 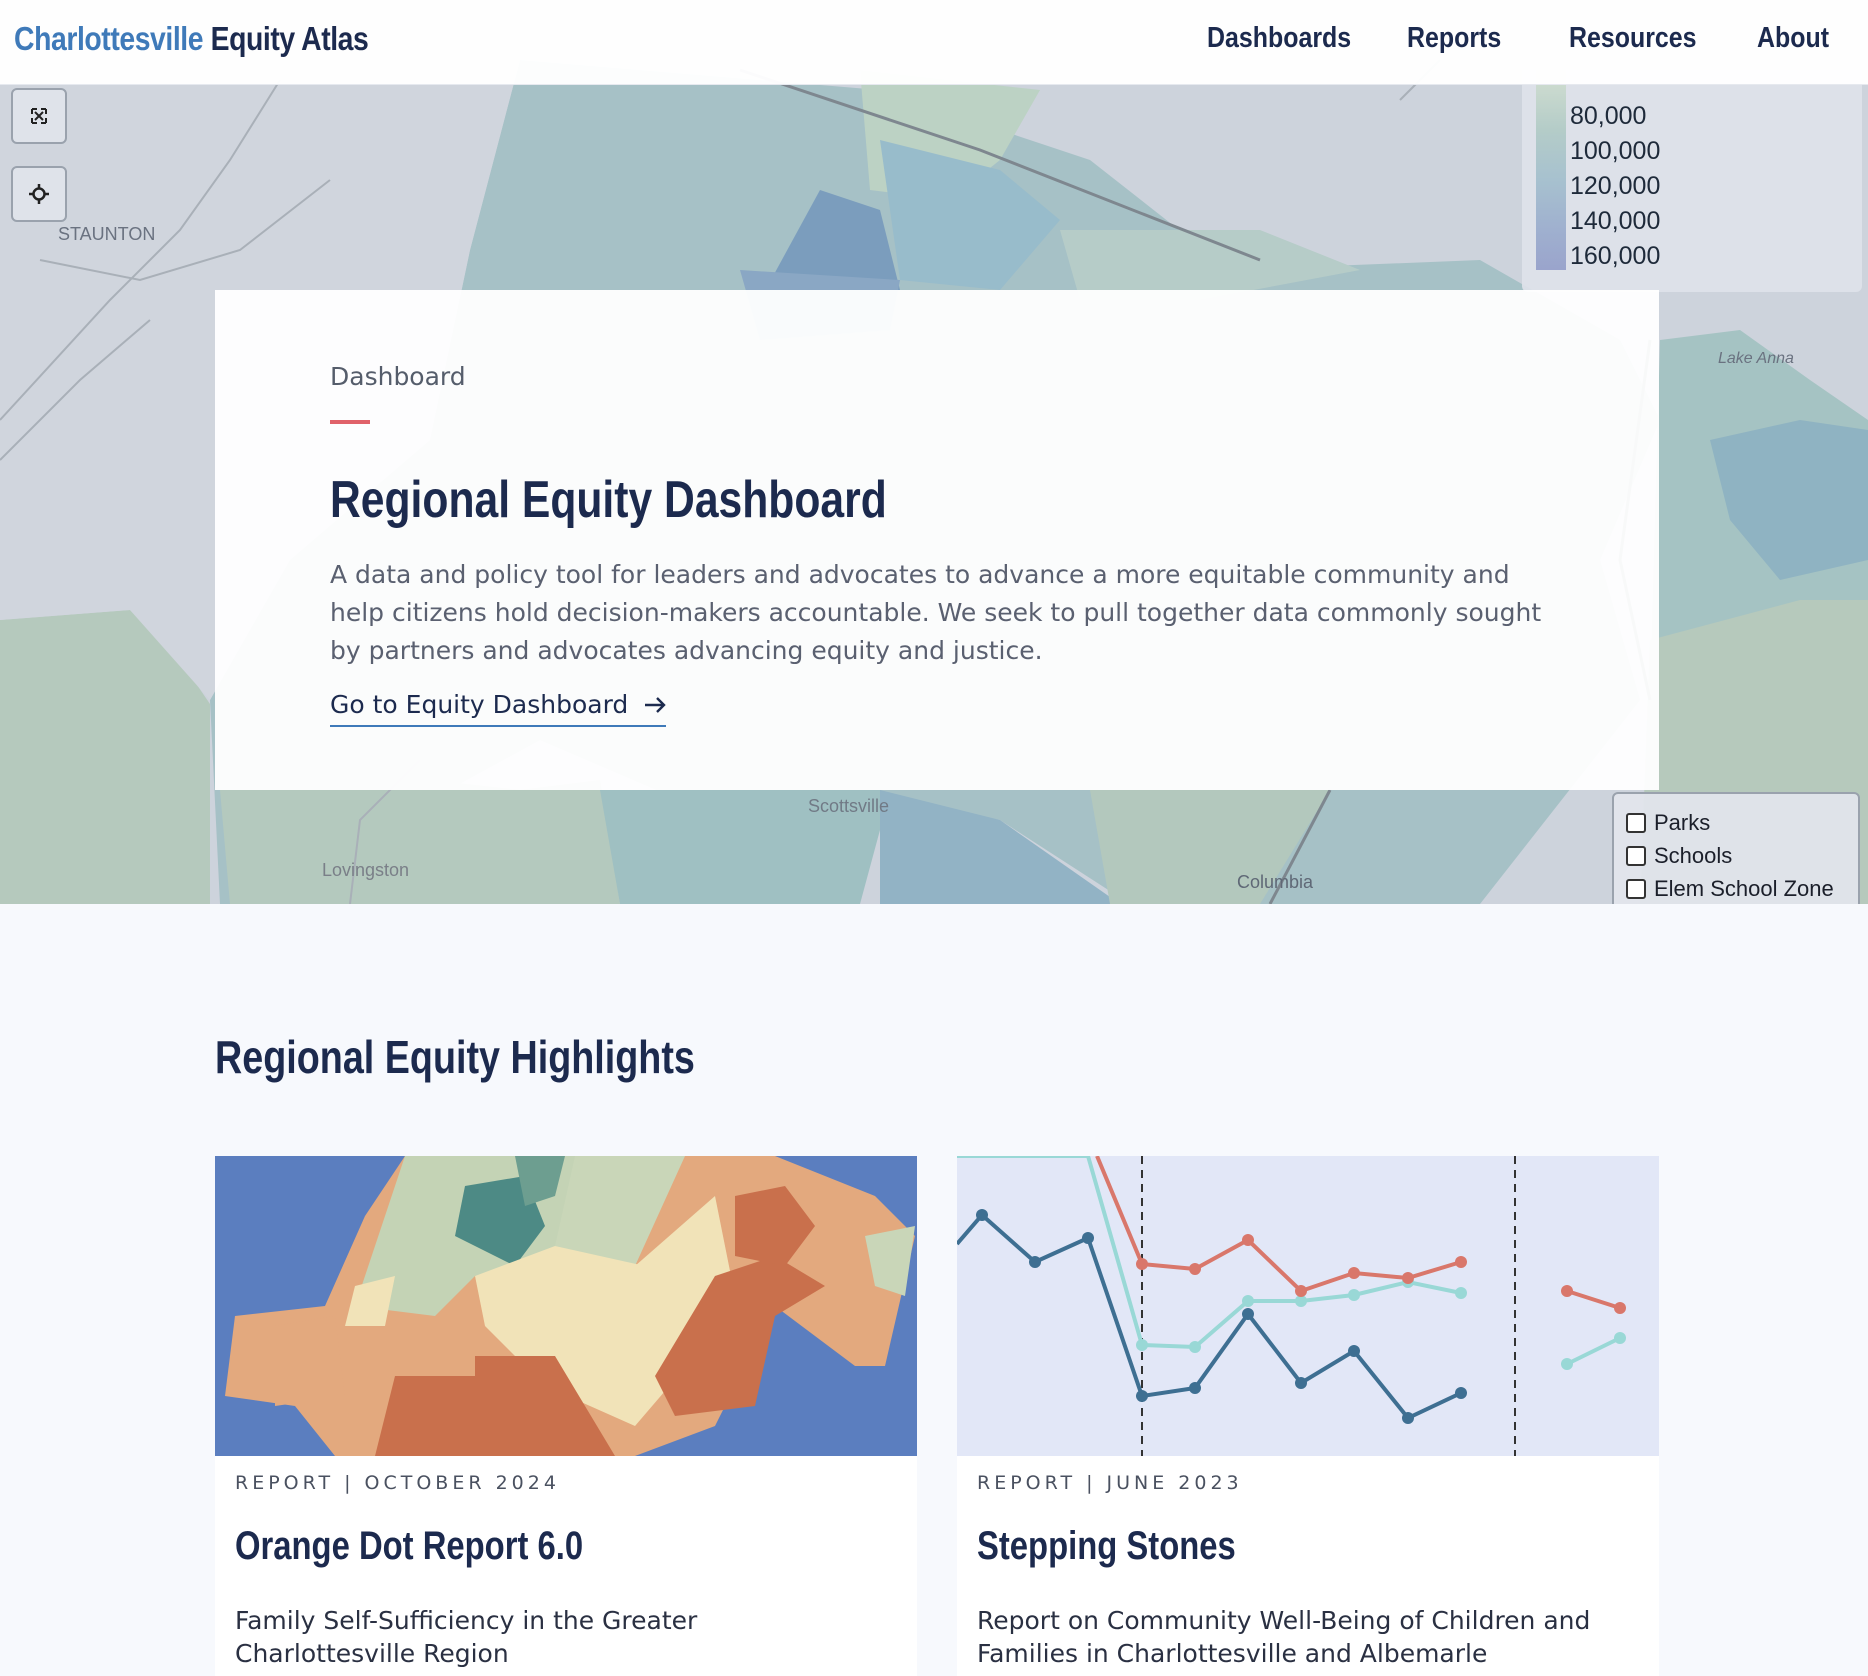 I want to click on layer-label-schools: Schools, so click(x=1693, y=855).